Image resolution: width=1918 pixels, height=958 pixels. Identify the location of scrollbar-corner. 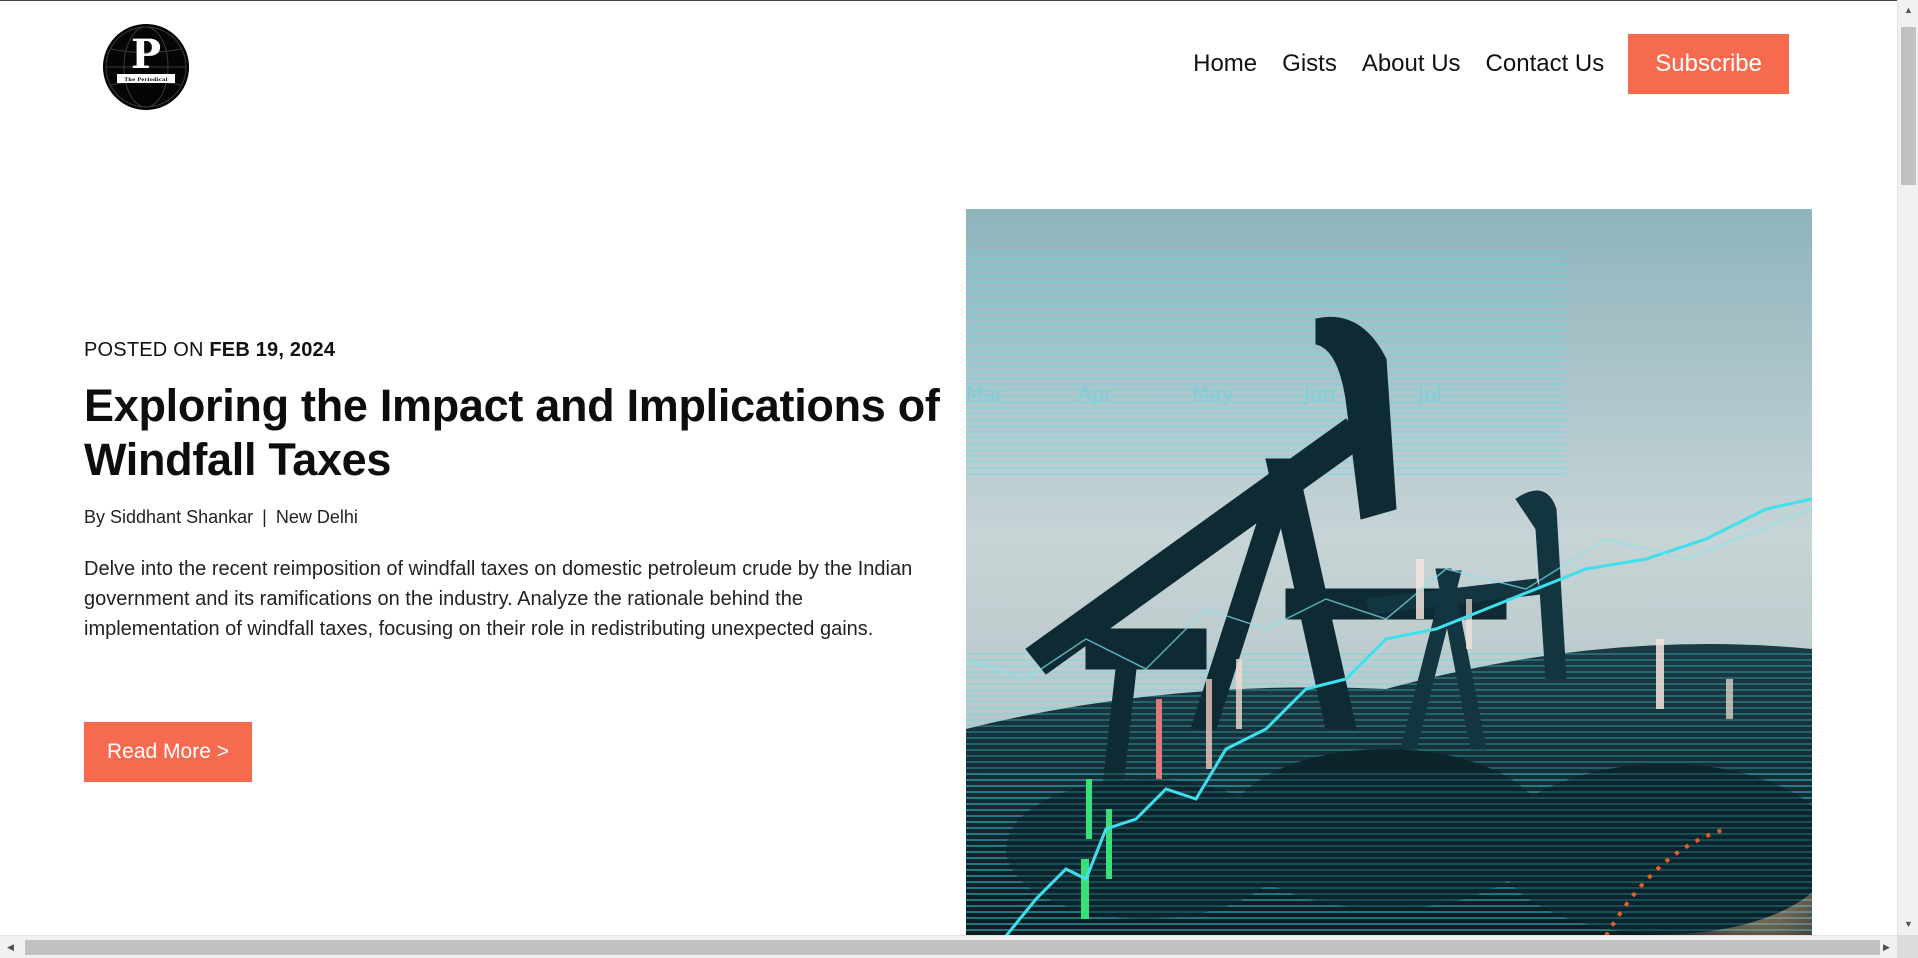
(1907, 946).